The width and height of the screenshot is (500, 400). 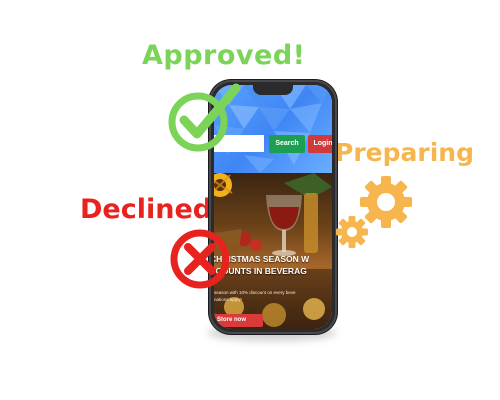 I want to click on check-circle-icon, so click(x=204, y=117).